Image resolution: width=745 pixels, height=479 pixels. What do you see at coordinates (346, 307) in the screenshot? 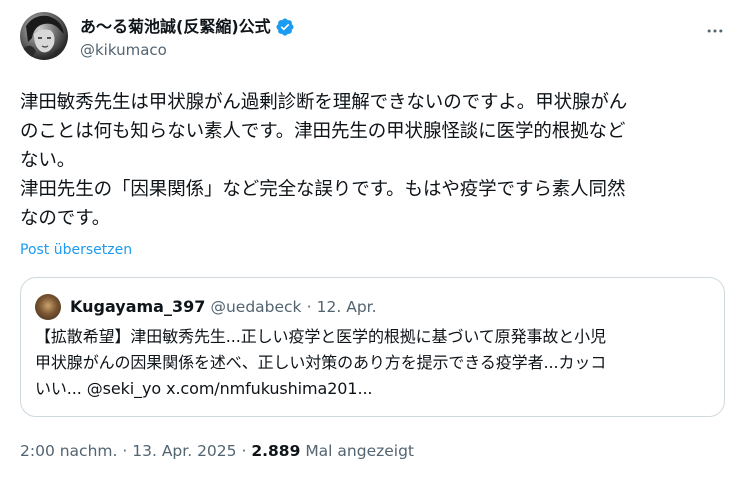
I see `quoted-post-date: 12. Apr.` at bounding box center [346, 307].